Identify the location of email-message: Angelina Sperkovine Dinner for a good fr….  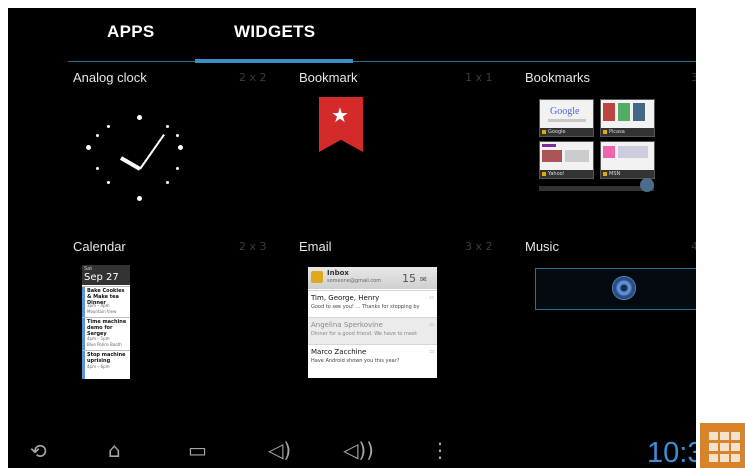
(372, 330).